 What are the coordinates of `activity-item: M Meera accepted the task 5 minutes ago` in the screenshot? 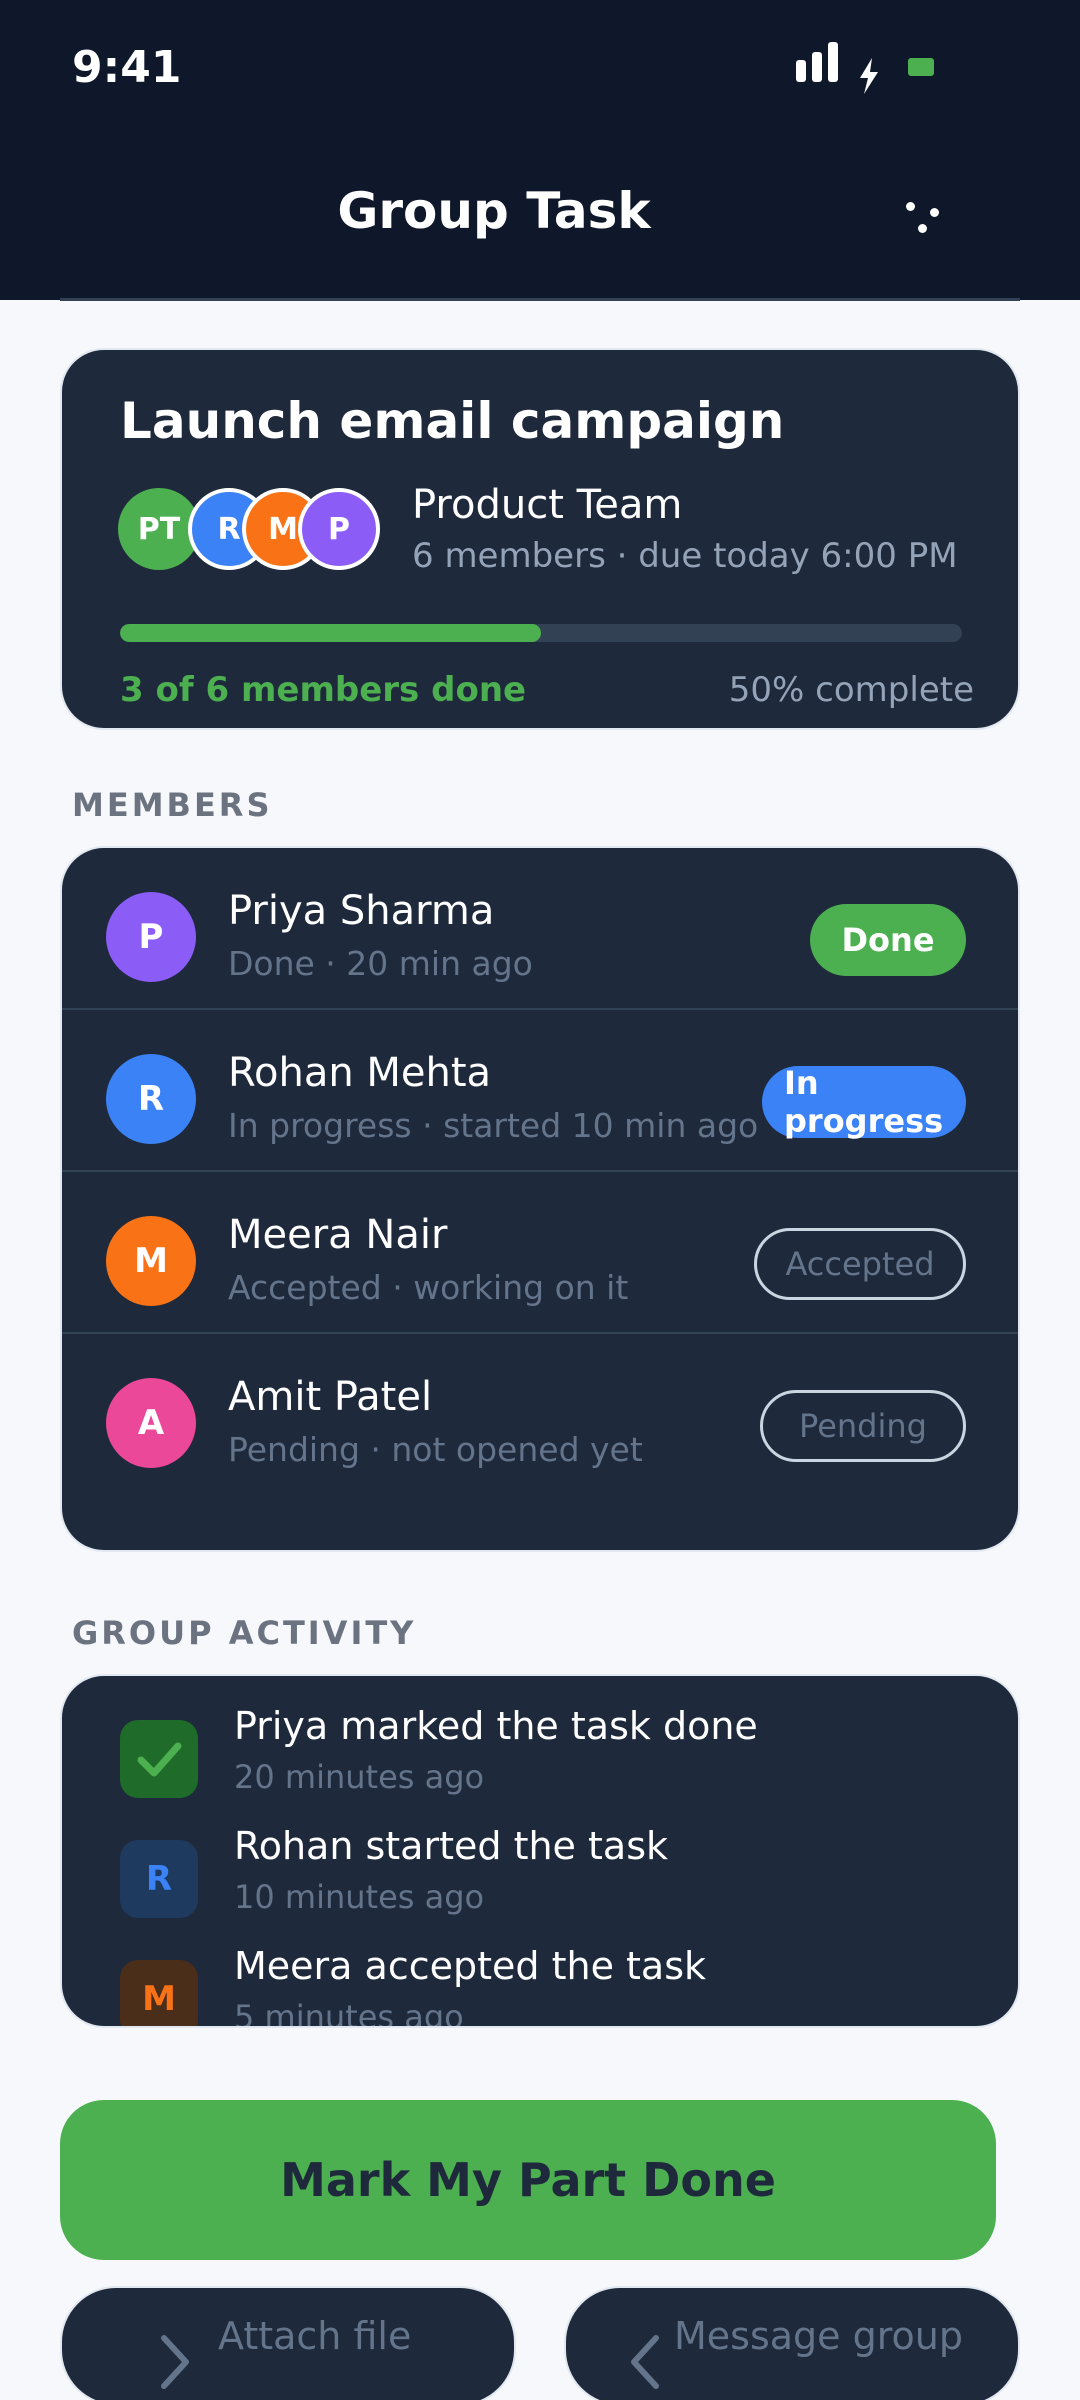 It's located at (540, 1972).